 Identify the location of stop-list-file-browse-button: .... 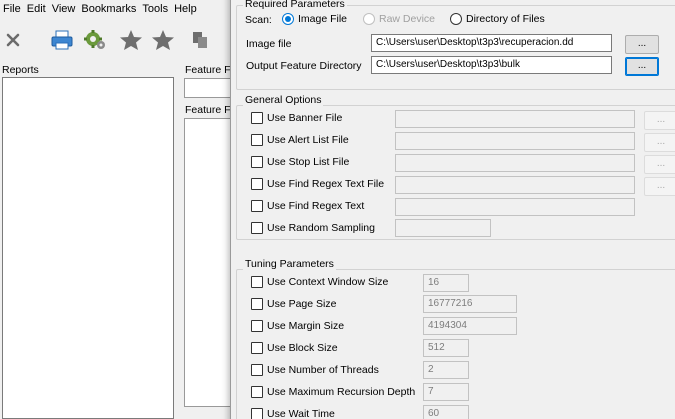
(659, 164).